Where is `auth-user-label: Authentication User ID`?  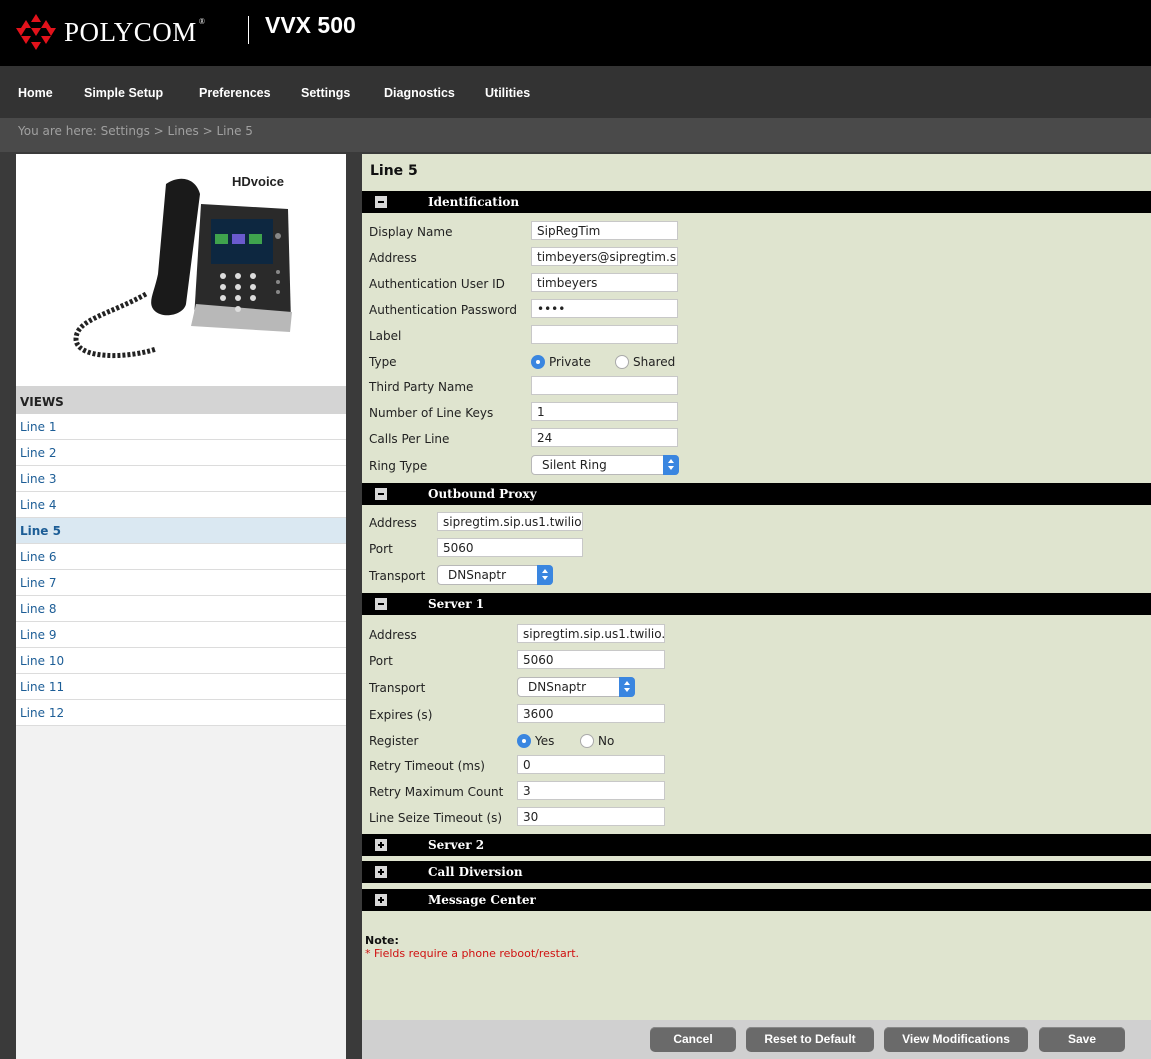
auth-user-label: Authentication User ID is located at coordinates (437, 284).